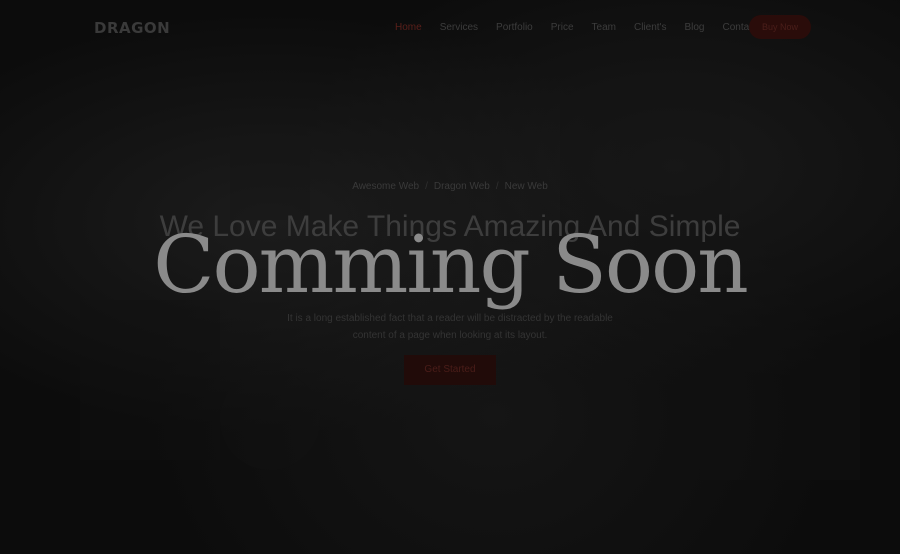  Describe the element at coordinates (514, 27) in the screenshot. I see `nav-item-portfolio: Portfolio` at that location.